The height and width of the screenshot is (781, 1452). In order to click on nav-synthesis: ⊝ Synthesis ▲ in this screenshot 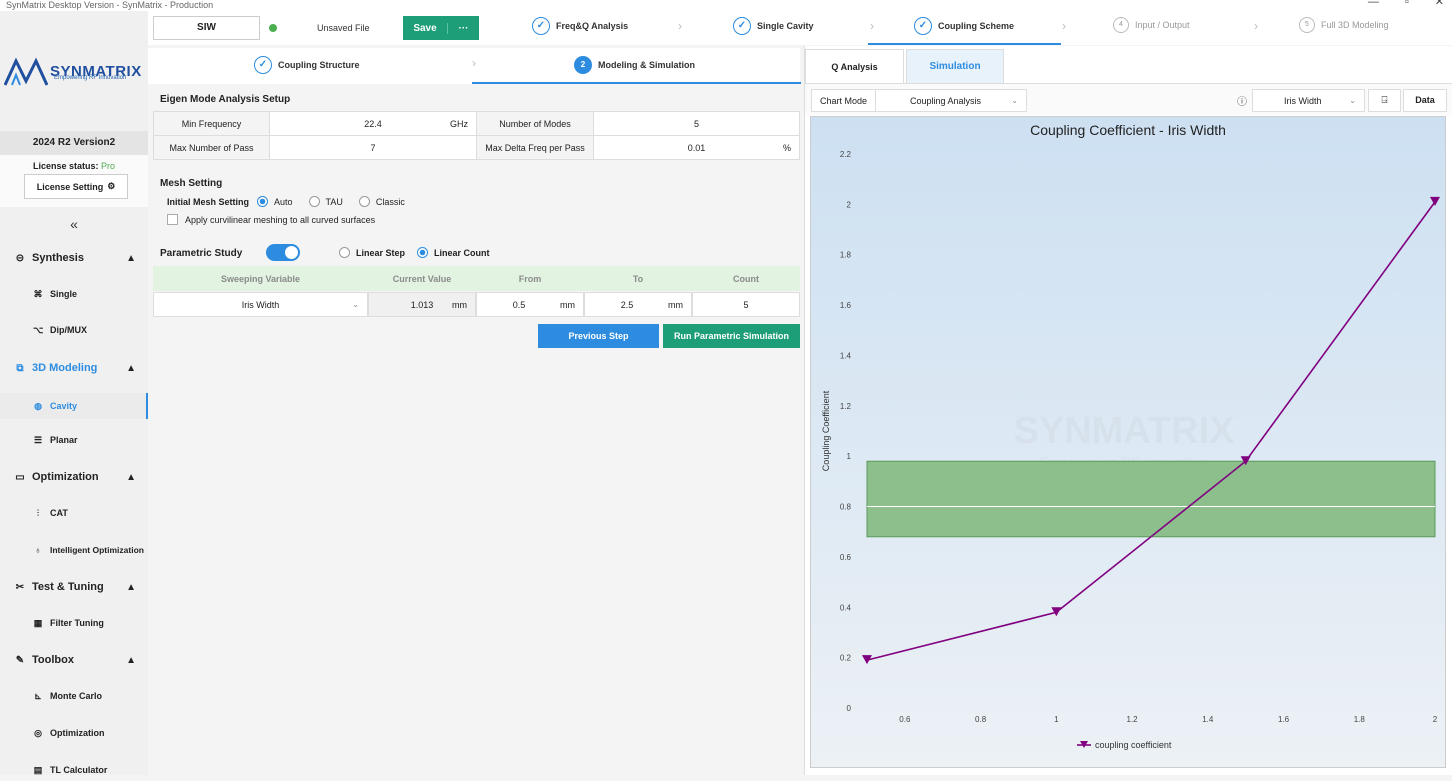, I will do `click(74, 258)`.